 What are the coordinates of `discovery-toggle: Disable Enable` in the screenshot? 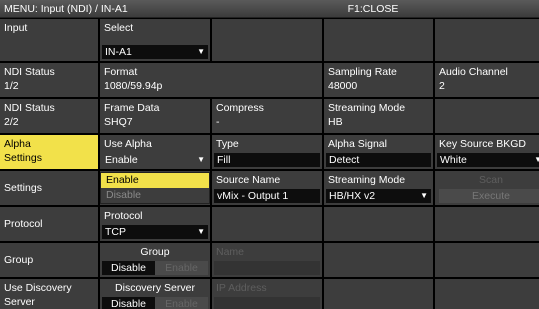 It's located at (155, 303).